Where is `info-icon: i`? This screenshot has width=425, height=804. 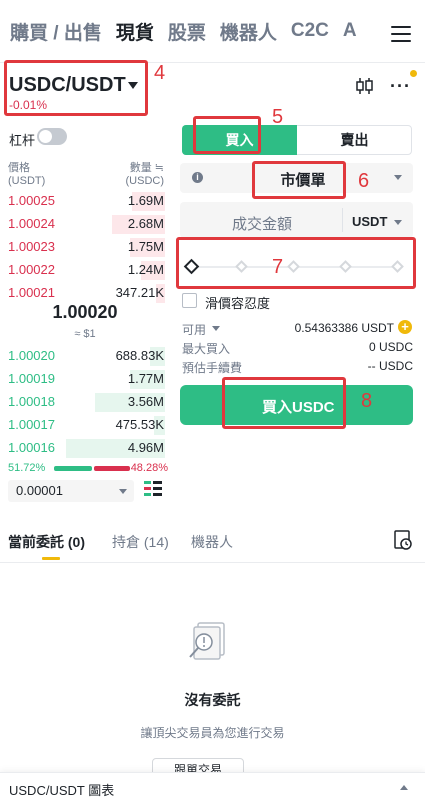 info-icon: i is located at coordinates (197, 177).